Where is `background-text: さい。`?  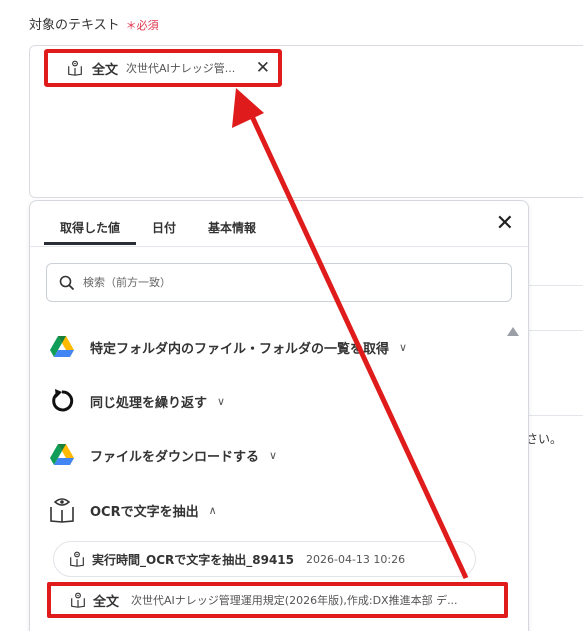
background-text: さい。 is located at coordinates (544, 439).